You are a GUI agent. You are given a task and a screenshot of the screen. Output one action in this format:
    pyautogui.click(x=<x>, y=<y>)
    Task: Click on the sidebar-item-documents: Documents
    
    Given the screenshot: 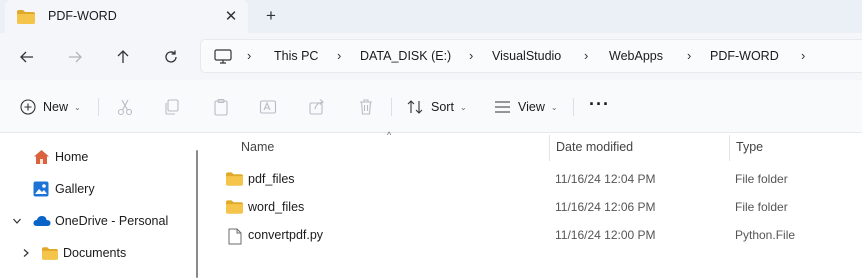 What is the action you would take?
    pyautogui.click(x=95, y=253)
    